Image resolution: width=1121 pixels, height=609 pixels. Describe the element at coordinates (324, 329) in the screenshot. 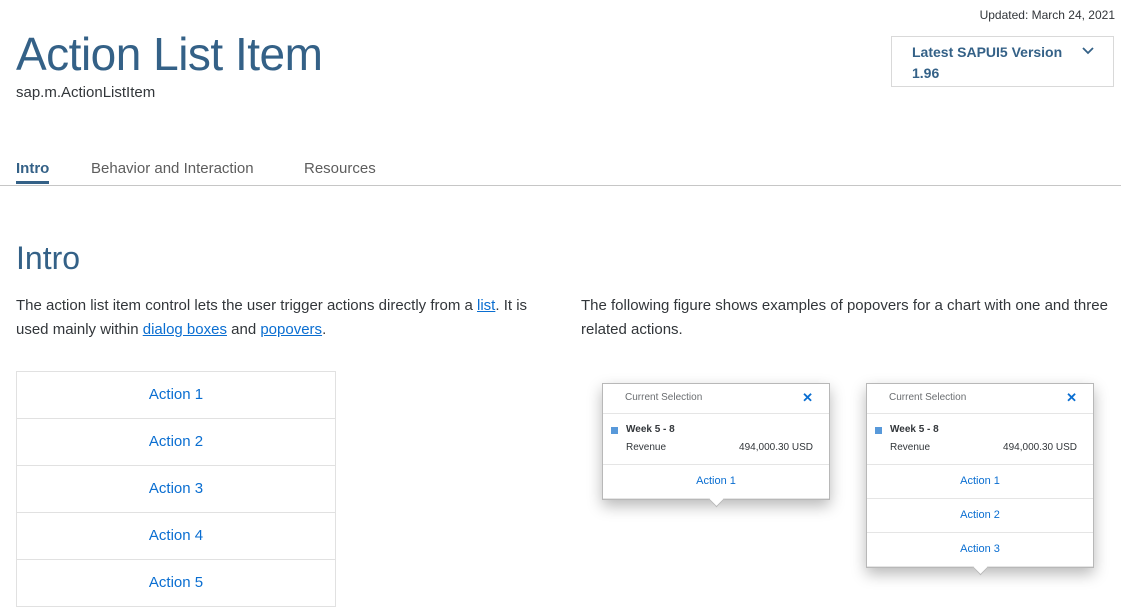

I see `intro-text-4: .` at that location.